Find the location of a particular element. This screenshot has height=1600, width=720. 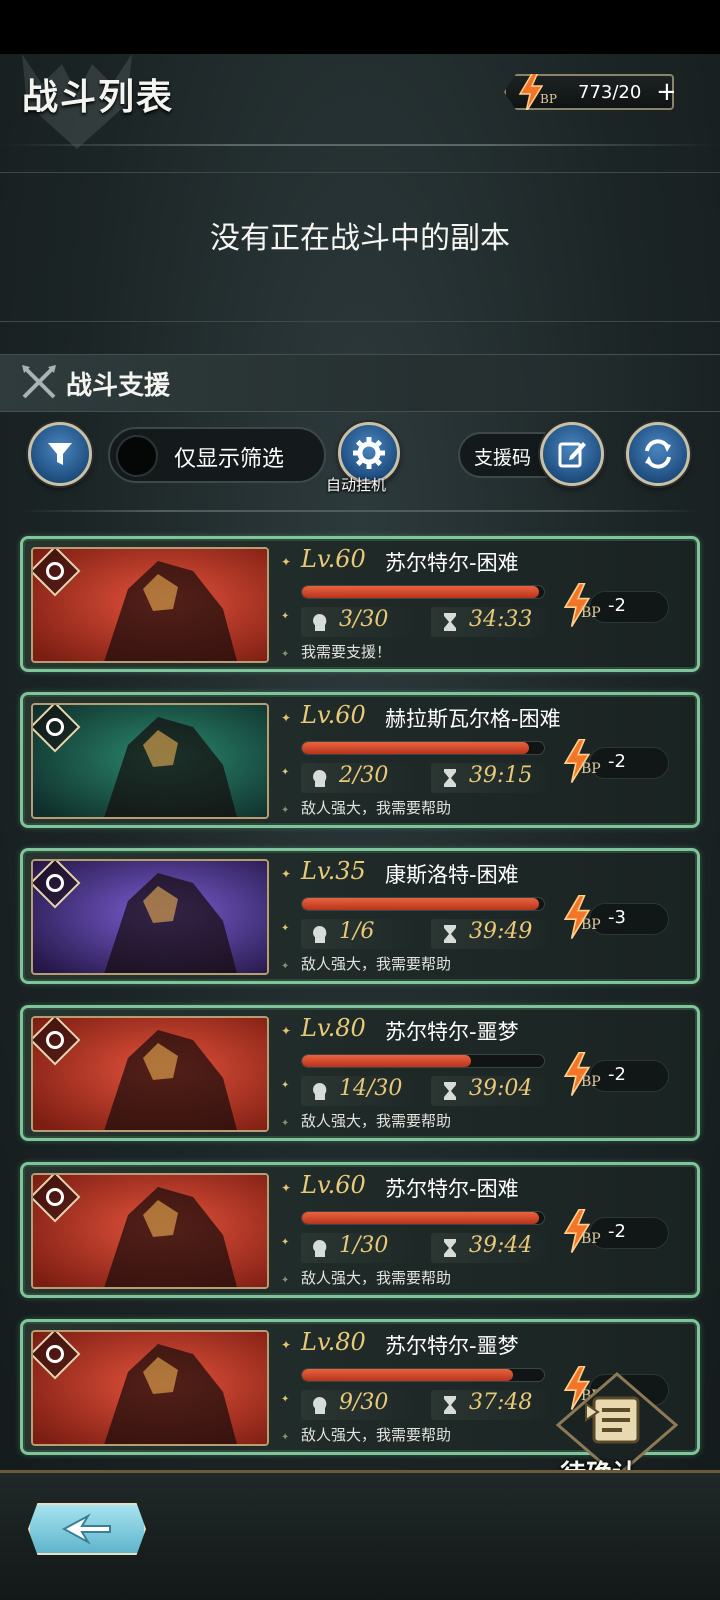

time-remaining: 39:04 is located at coordinates (490, 1091).